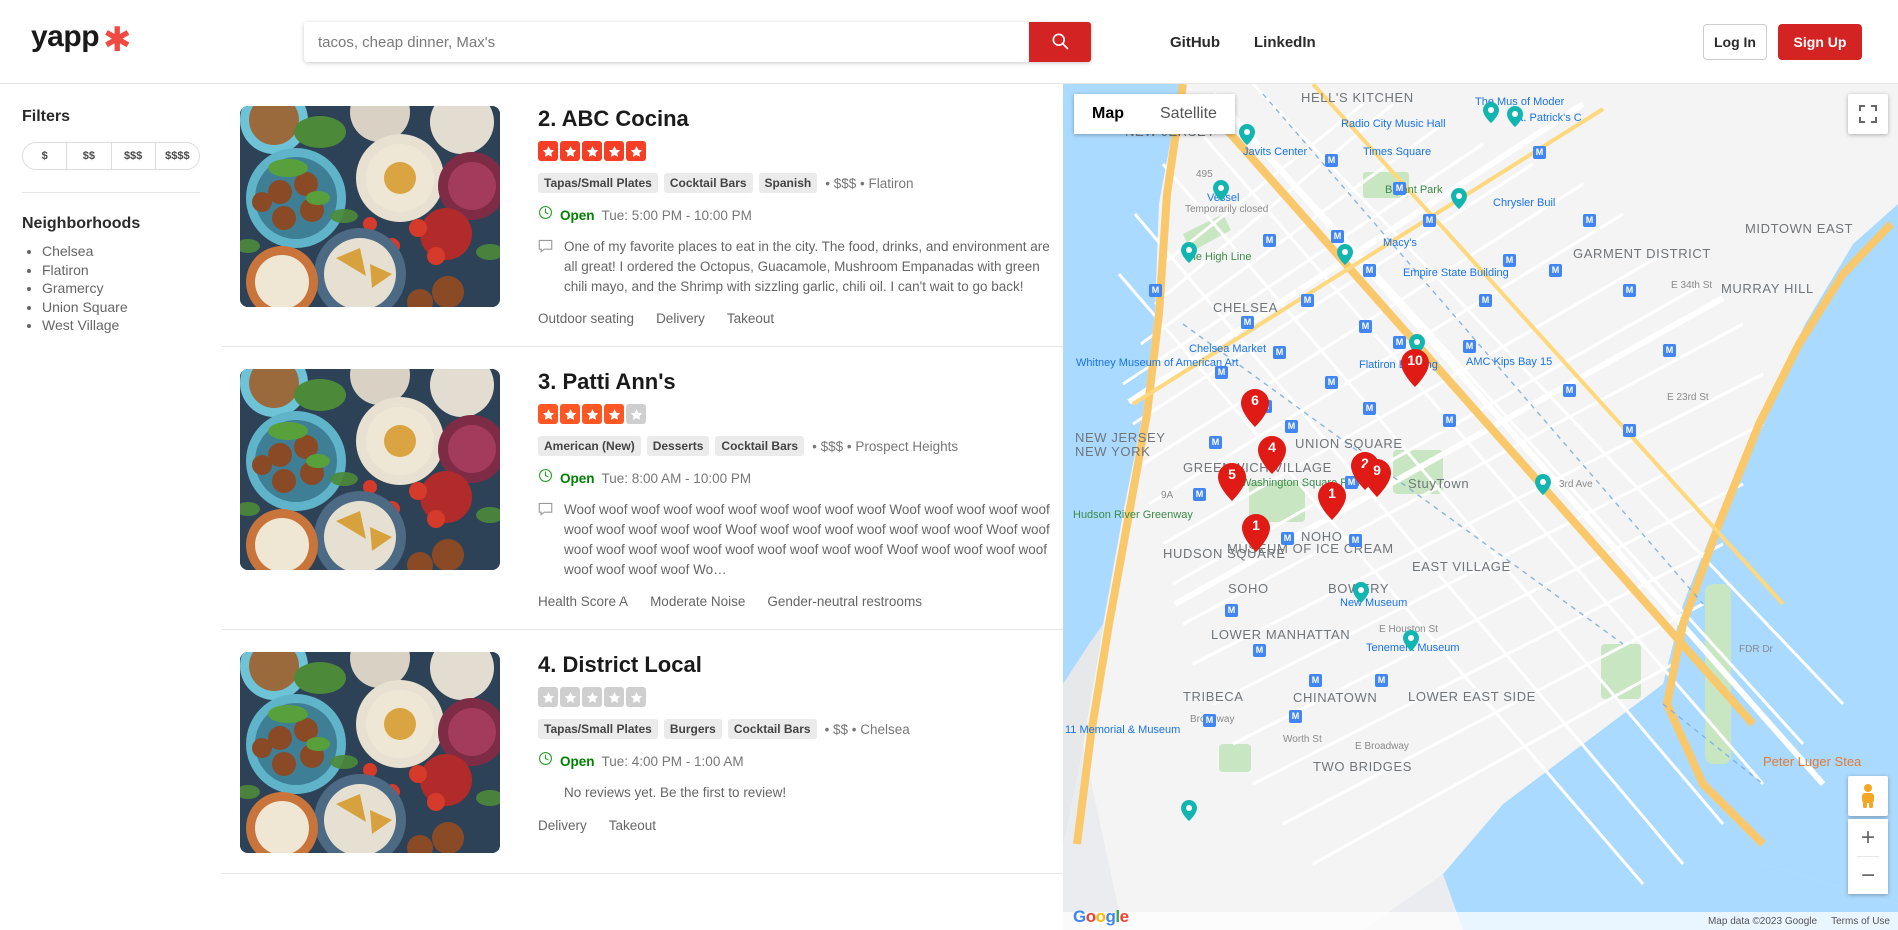 This screenshot has height=930, width=1898. Describe the element at coordinates (788, 183) in the screenshot. I see `category-tag: Spanish` at that location.